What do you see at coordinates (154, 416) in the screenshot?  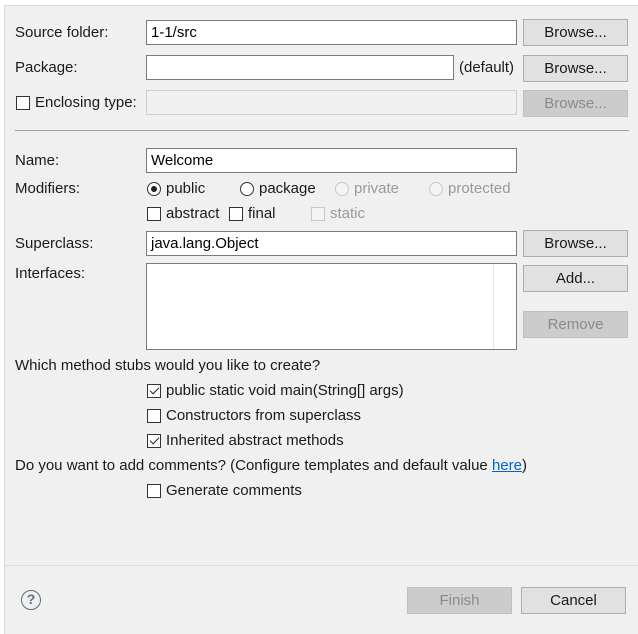 I see `stub-constructors-checkbox` at bounding box center [154, 416].